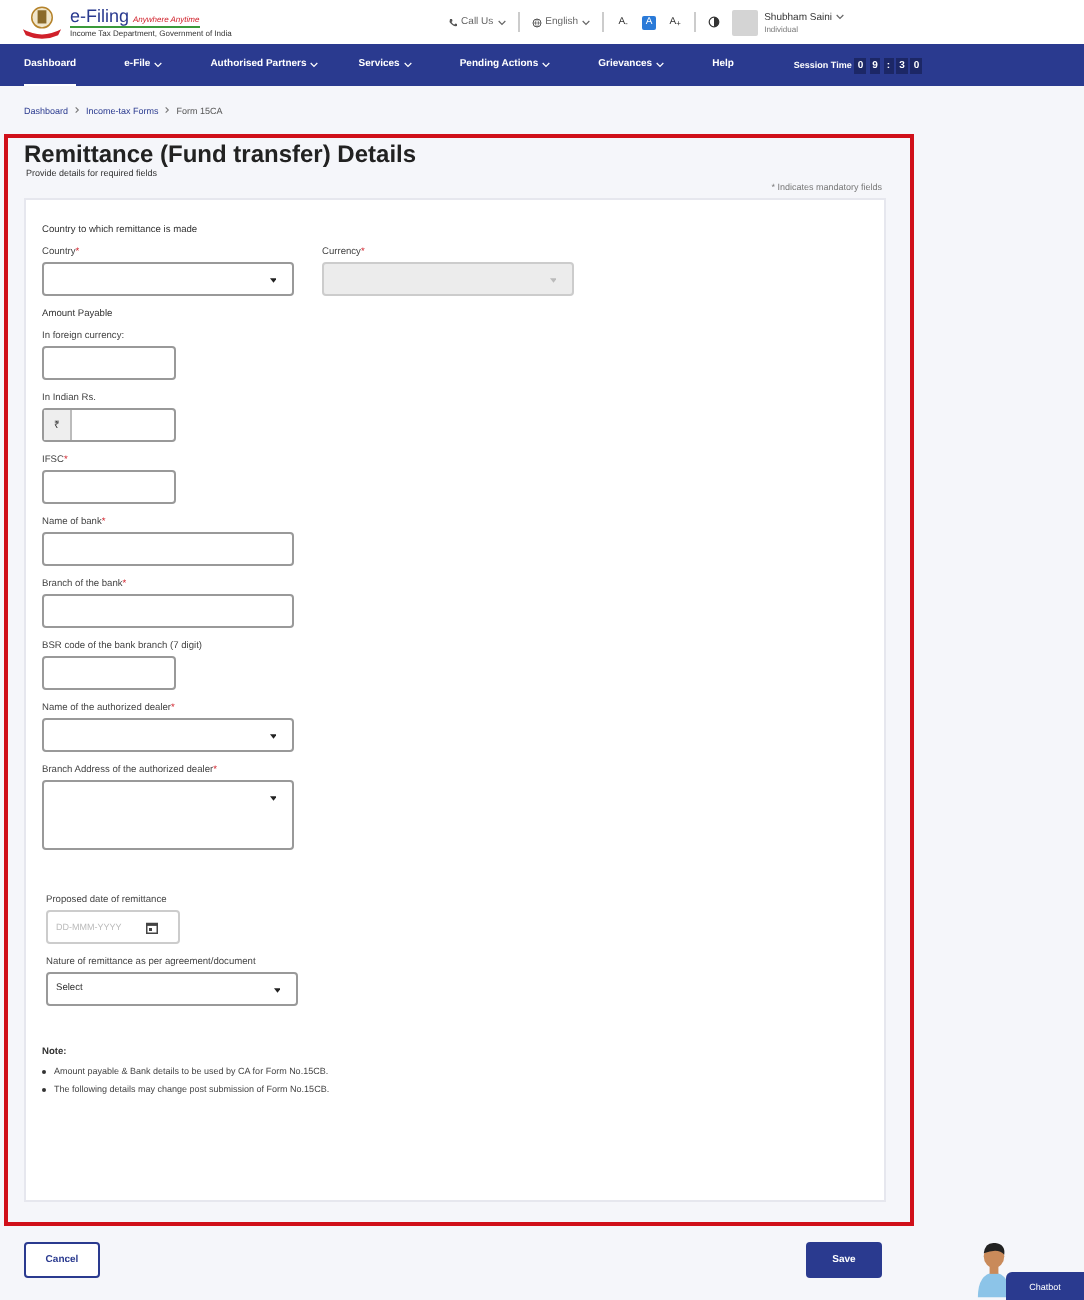 The image size is (1084, 1300). I want to click on contrast-icon, so click(714, 22).